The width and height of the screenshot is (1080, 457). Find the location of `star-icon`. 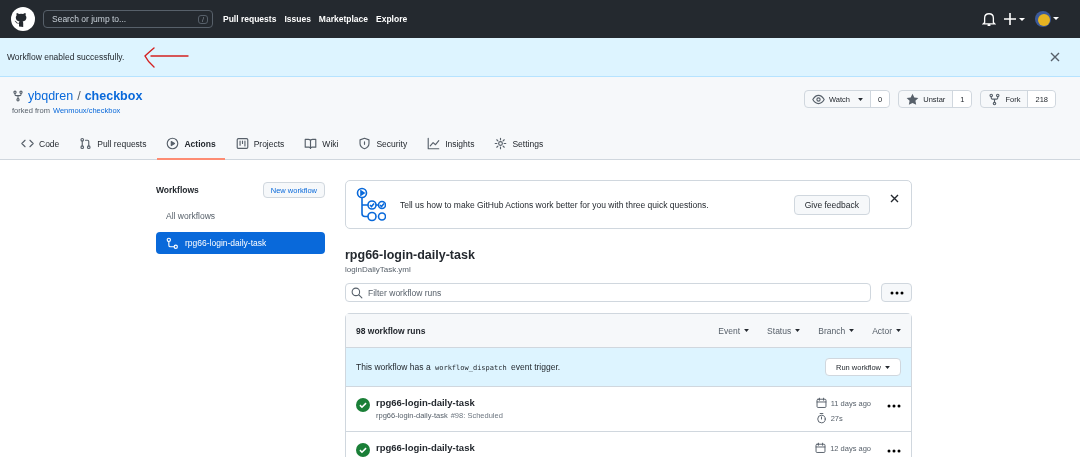

star-icon is located at coordinates (913, 99).